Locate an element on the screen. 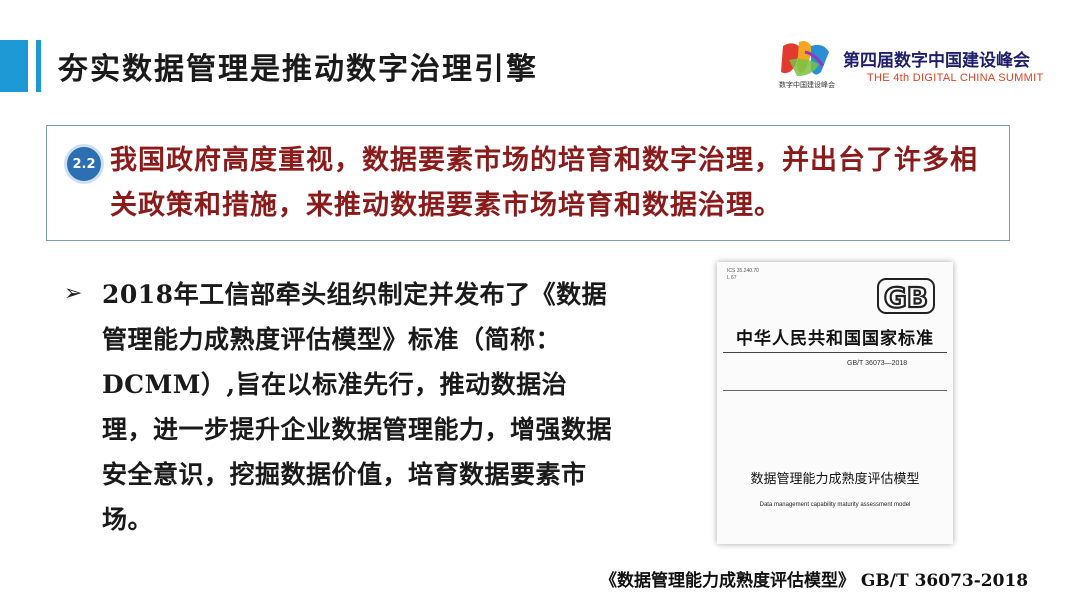 This screenshot has width=1080, height=608. logo-mark-text: 数字中国建设峰会 is located at coordinates (807, 85).